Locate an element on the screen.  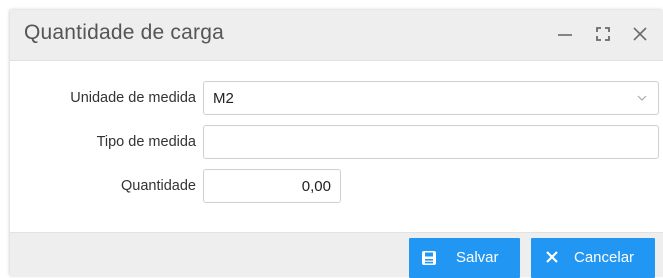
unidade-de-medida-row: Unidade de medida M2 is located at coordinates (336, 99).